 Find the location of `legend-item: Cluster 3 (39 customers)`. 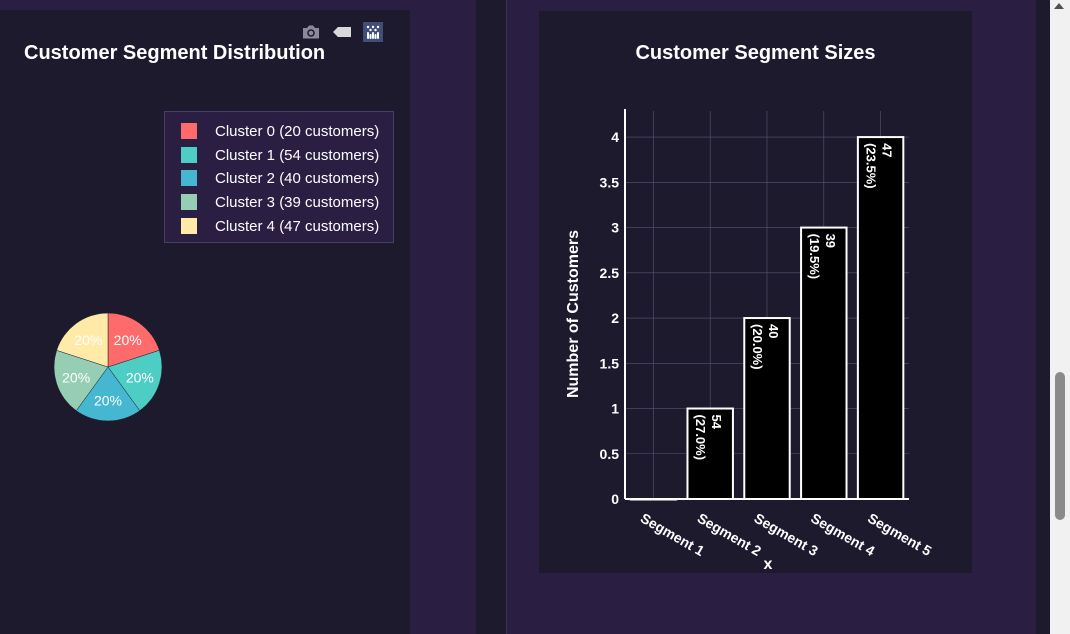

legend-item: Cluster 3 (39 customers) is located at coordinates (280, 202).